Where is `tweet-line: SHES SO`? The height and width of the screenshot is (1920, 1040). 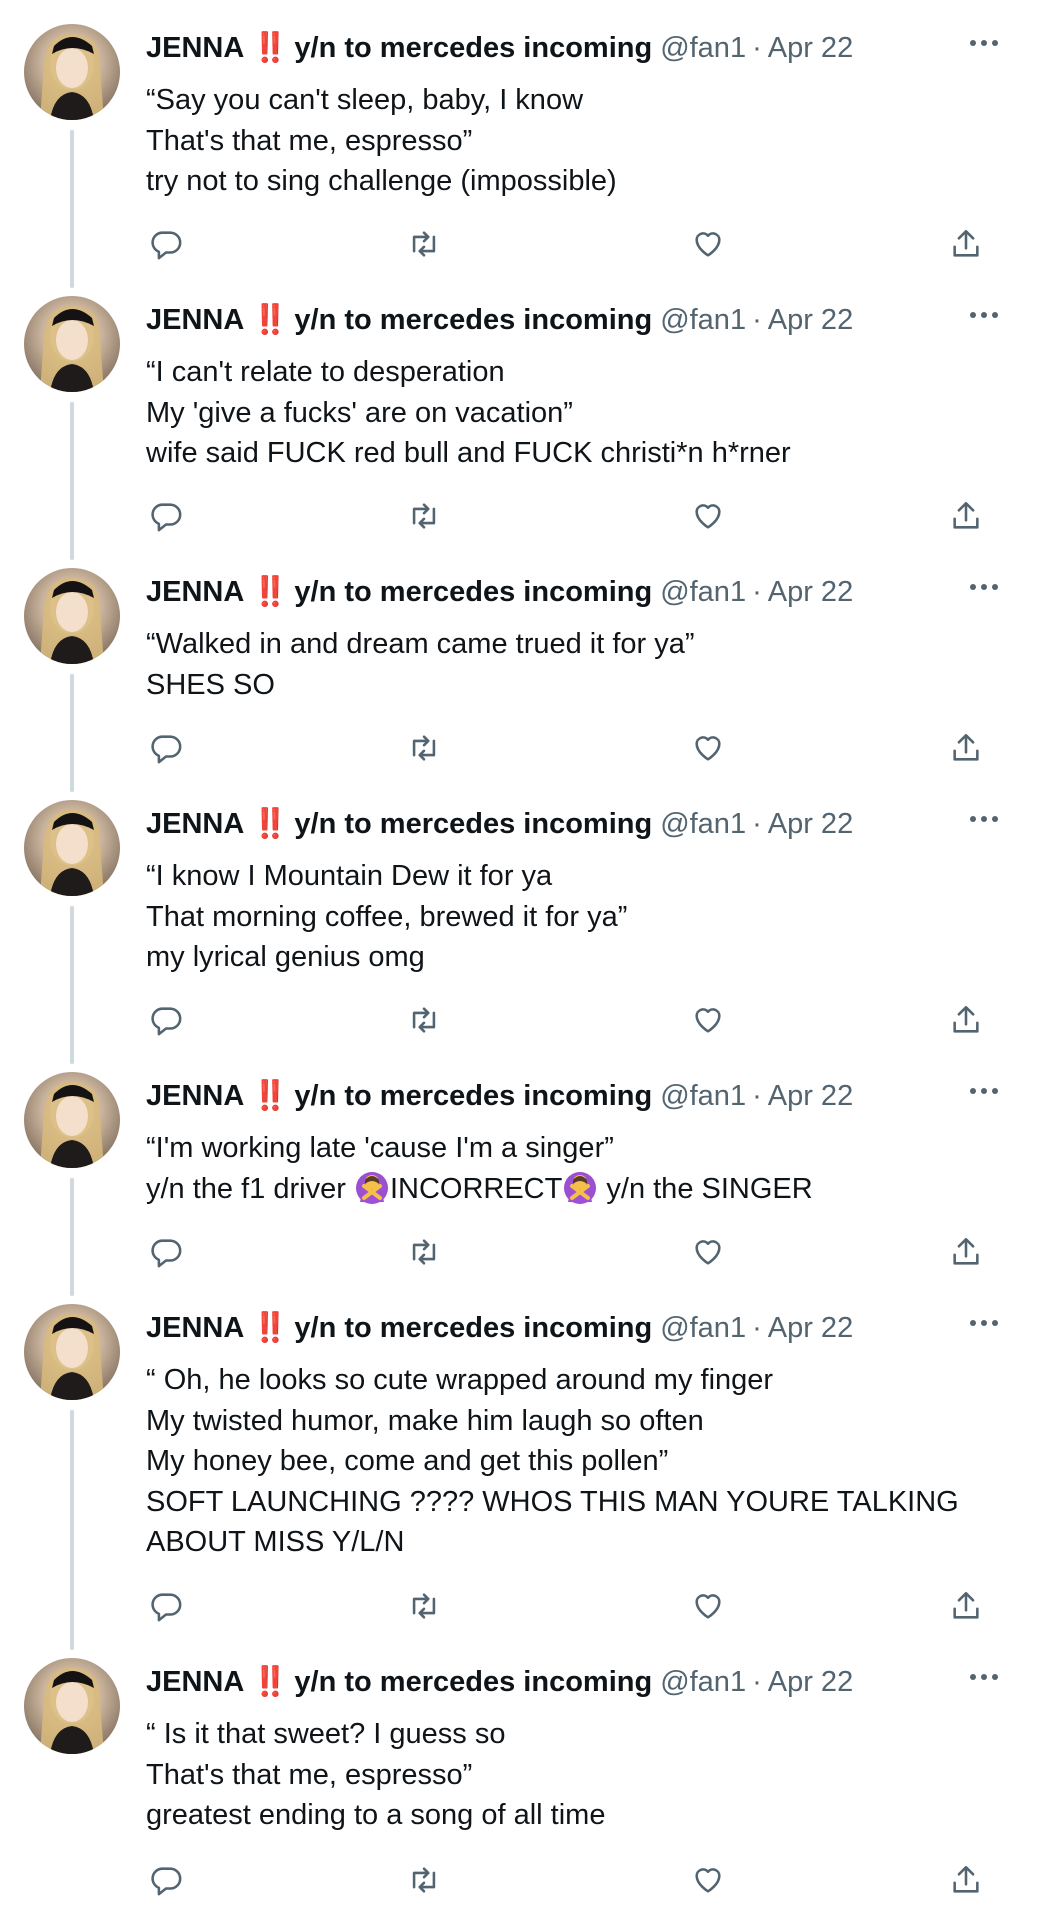
tweet-line: SHES SO is located at coordinates (210, 684).